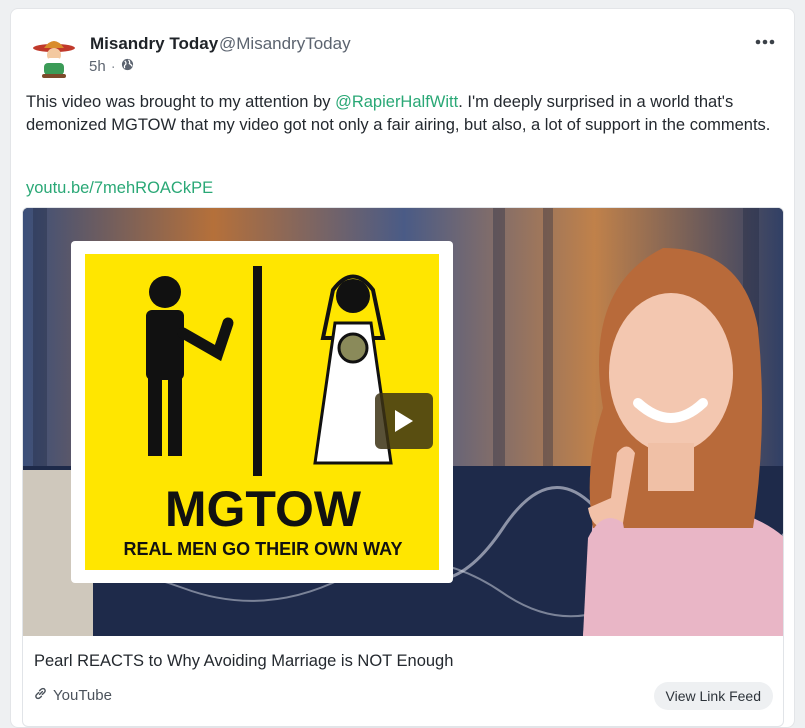  I want to click on post-meta: 5h ·, so click(111, 66).